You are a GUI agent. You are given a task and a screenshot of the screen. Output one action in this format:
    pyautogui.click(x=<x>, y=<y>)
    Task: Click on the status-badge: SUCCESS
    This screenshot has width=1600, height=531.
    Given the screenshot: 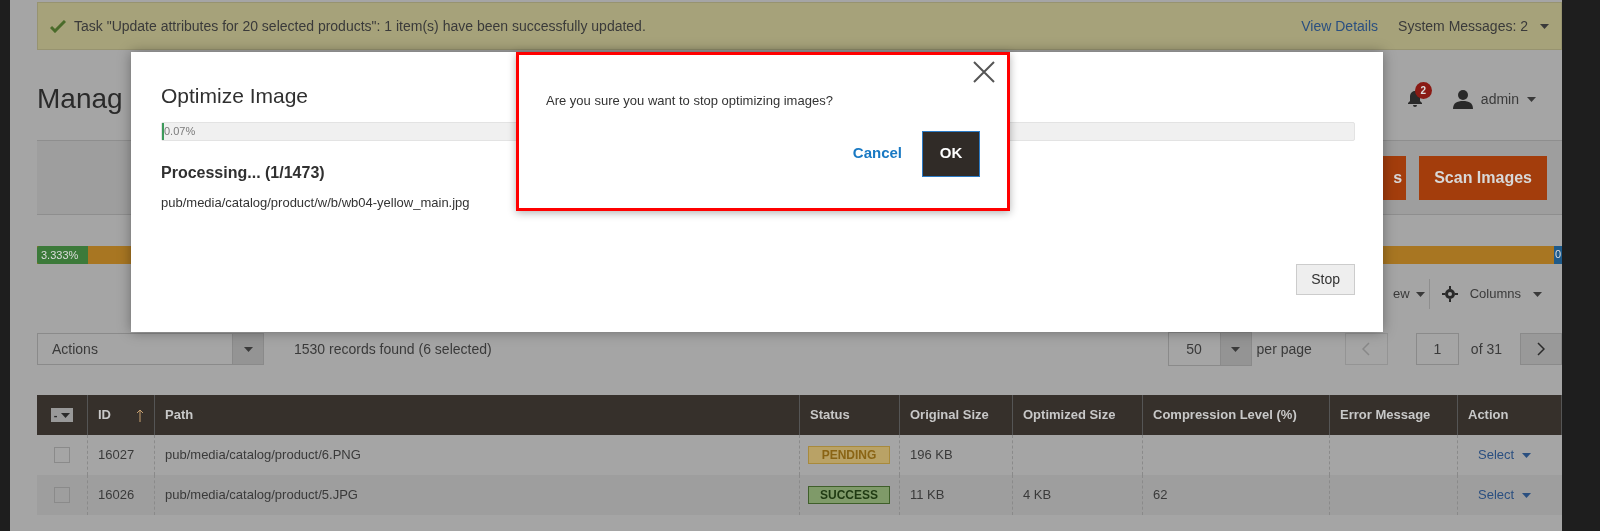 What is the action you would take?
    pyautogui.click(x=849, y=495)
    